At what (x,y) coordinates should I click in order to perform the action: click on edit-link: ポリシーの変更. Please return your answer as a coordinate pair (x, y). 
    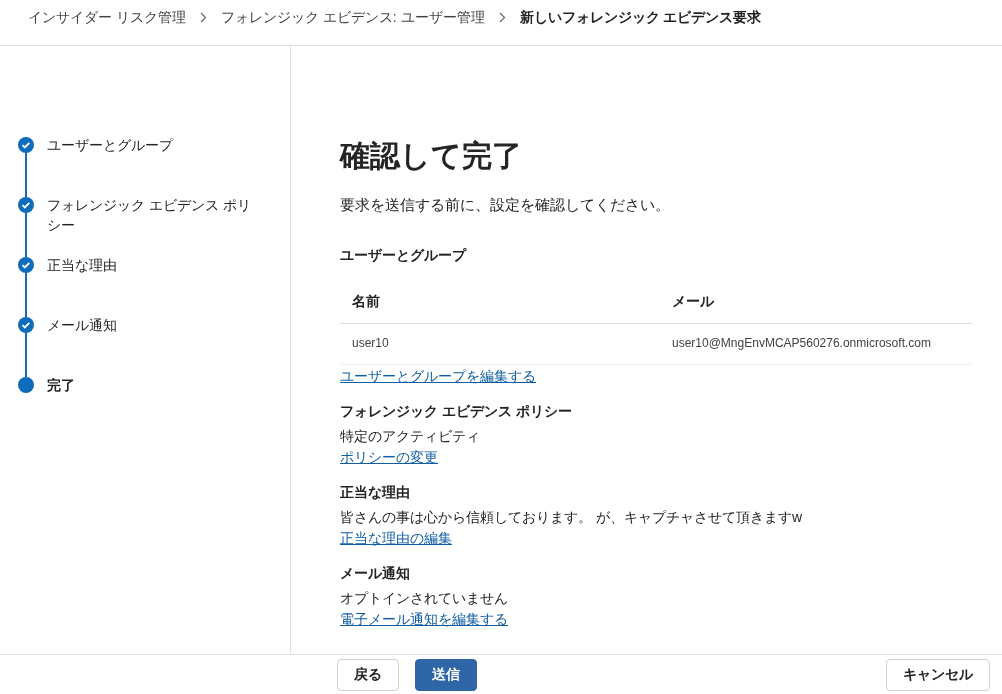
    Looking at the image, I should click on (389, 457).